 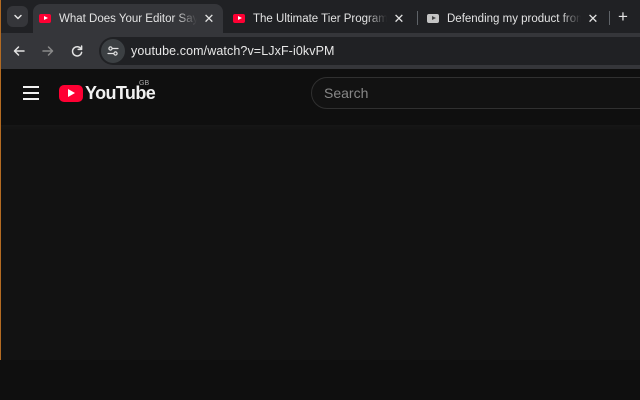 I want to click on url-text: youtube.com/watch?v=LJxF-i0kvPM, so click(x=233, y=51).